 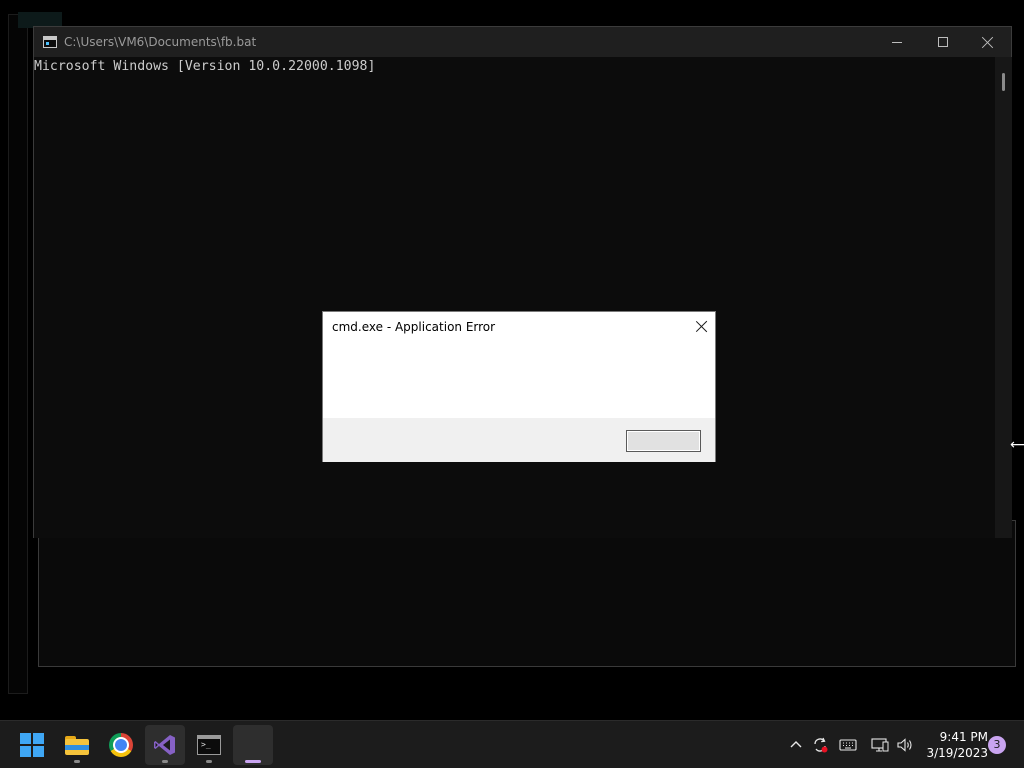 What do you see at coordinates (414, 327) in the screenshot?
I see `dialog-title: cmd.exe - Application Error` at bounding box center [414, 327].